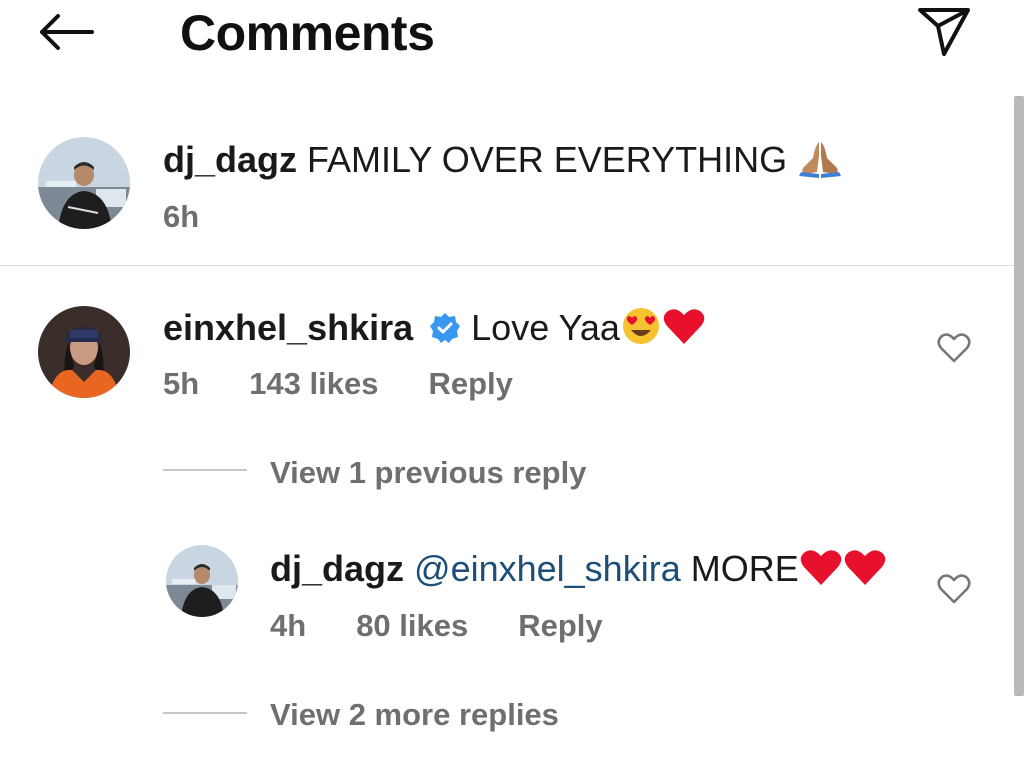 The image size is (1024, 773). What do you see at coordinates (512, 35) in the screenshot?
I see `header-bar: Comments` at bounding box center [512, 35].